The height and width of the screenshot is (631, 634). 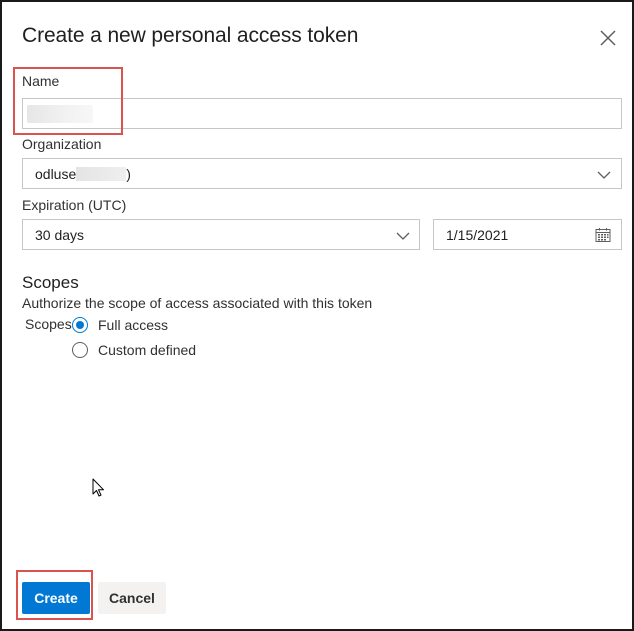 I want to click on name-input, so click(x=322, y=113).